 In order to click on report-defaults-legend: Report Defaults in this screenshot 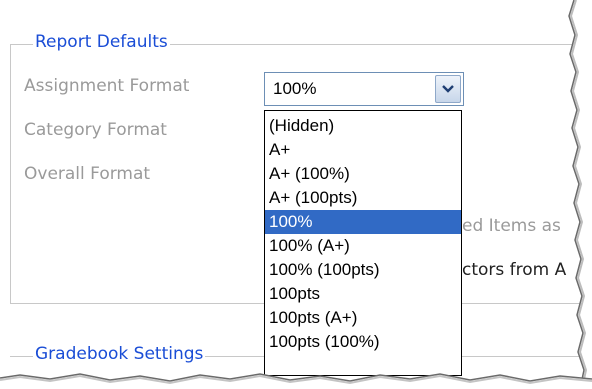, I will do `click(101, 42)`.